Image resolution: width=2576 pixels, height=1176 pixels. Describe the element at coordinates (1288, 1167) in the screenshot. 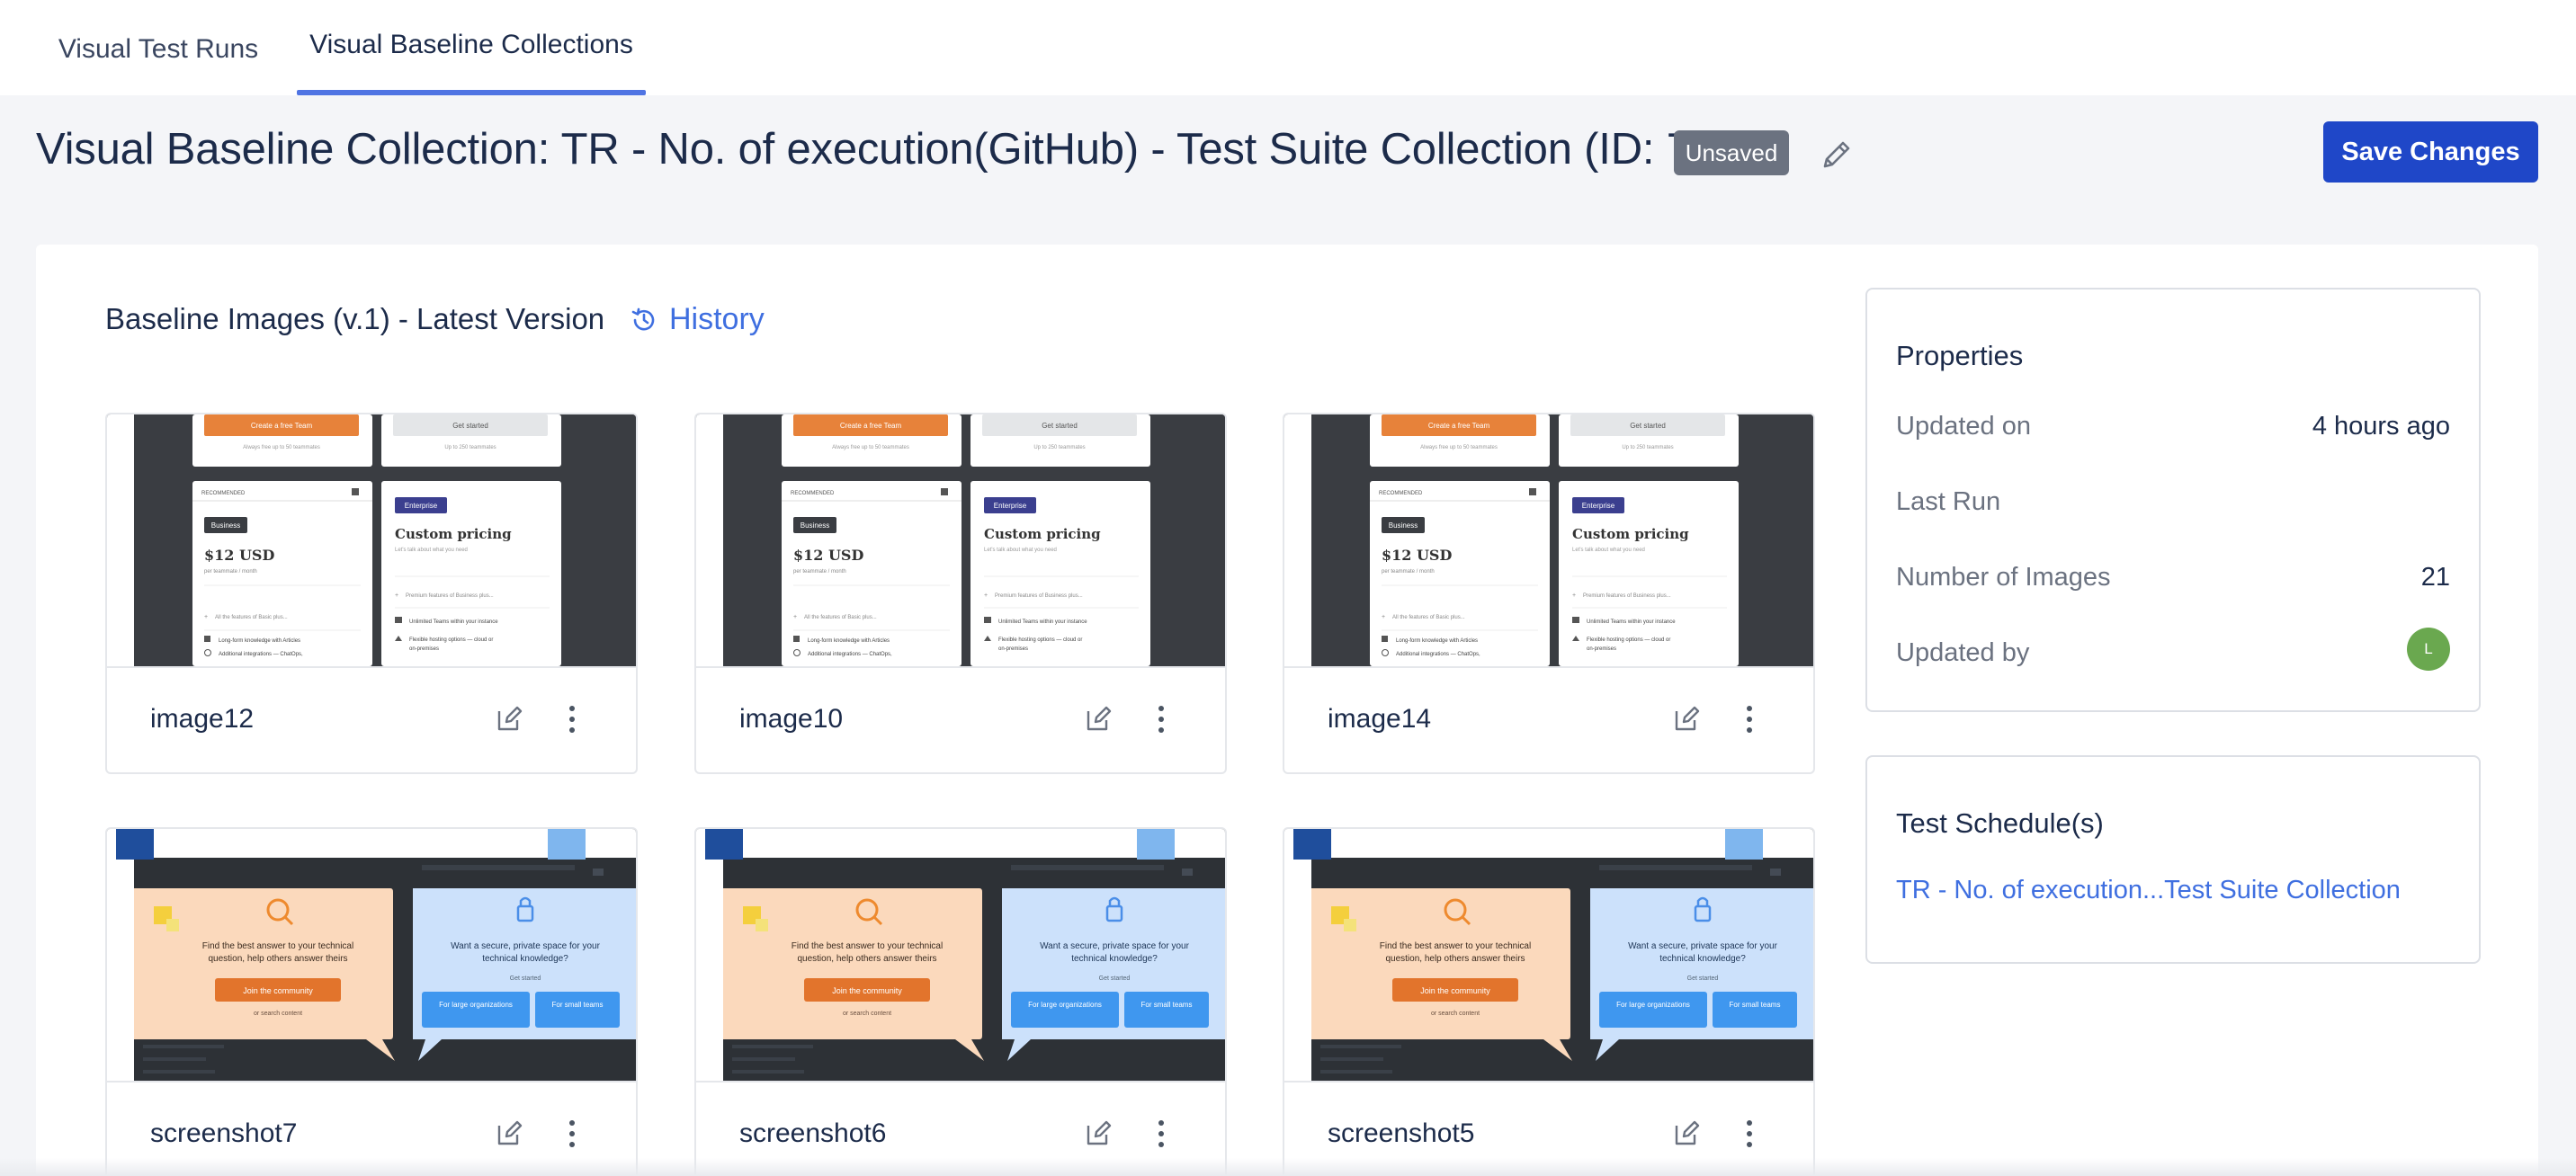

I see `scroll-fade` at that location.